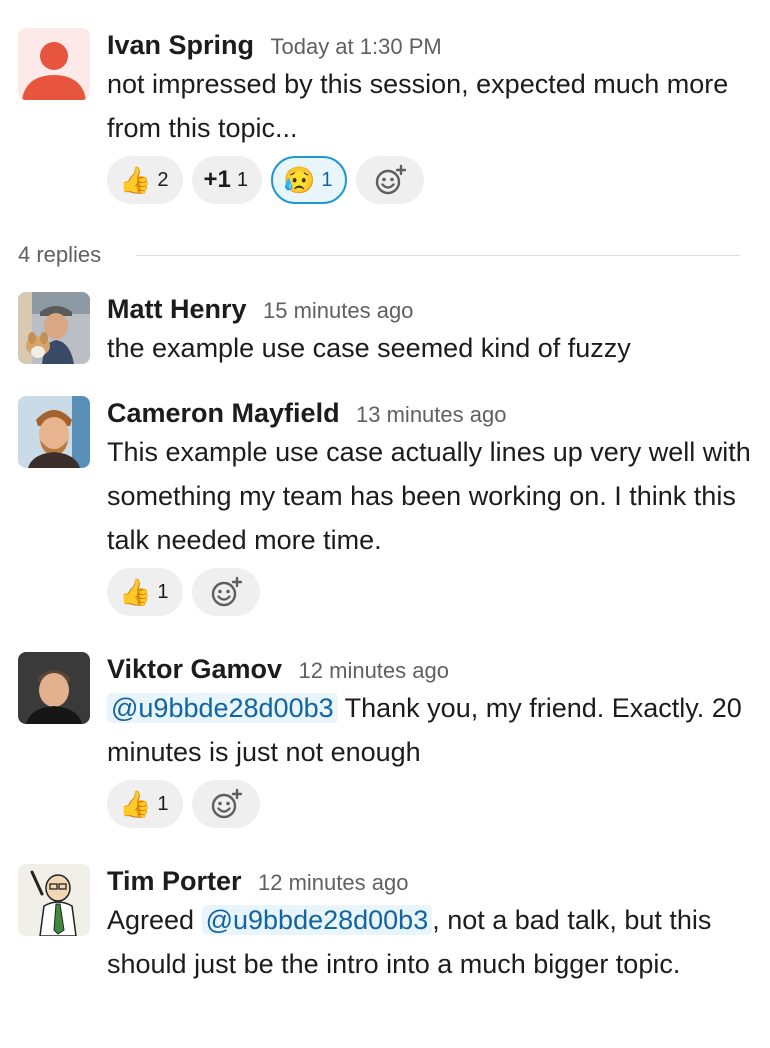 The image size is (770, 1048). I want to click on divider-line, so click(438, 255).